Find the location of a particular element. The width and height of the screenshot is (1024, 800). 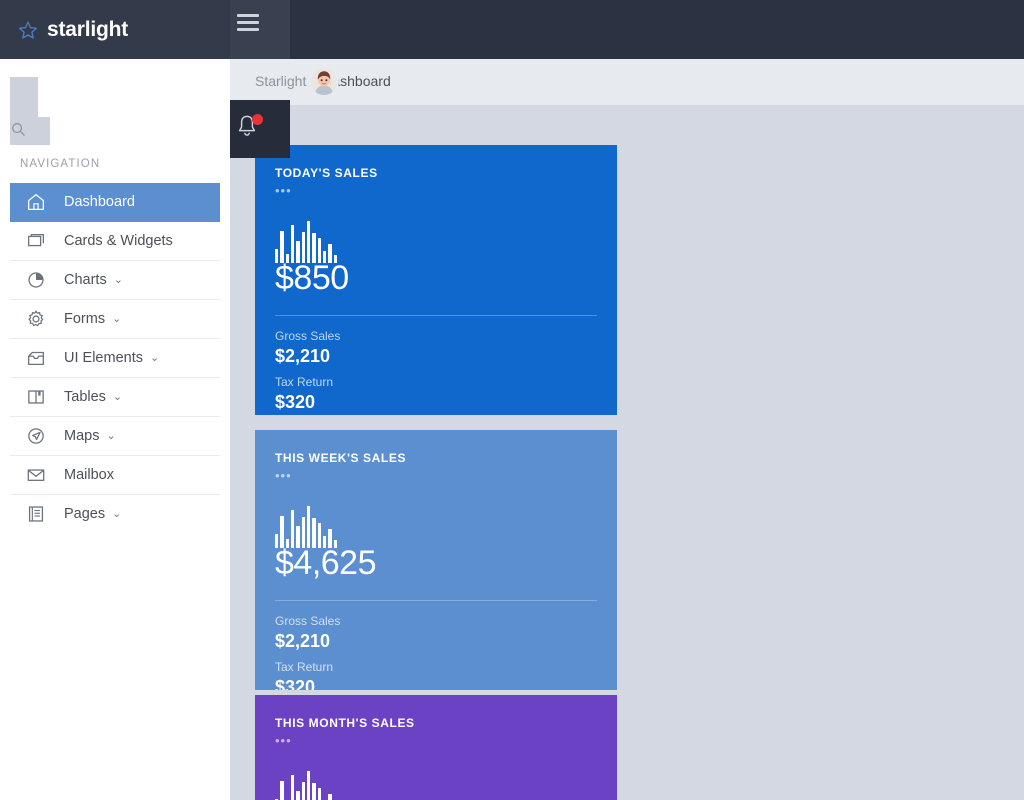

hamburger-icon is located at coordinates (248, 22).